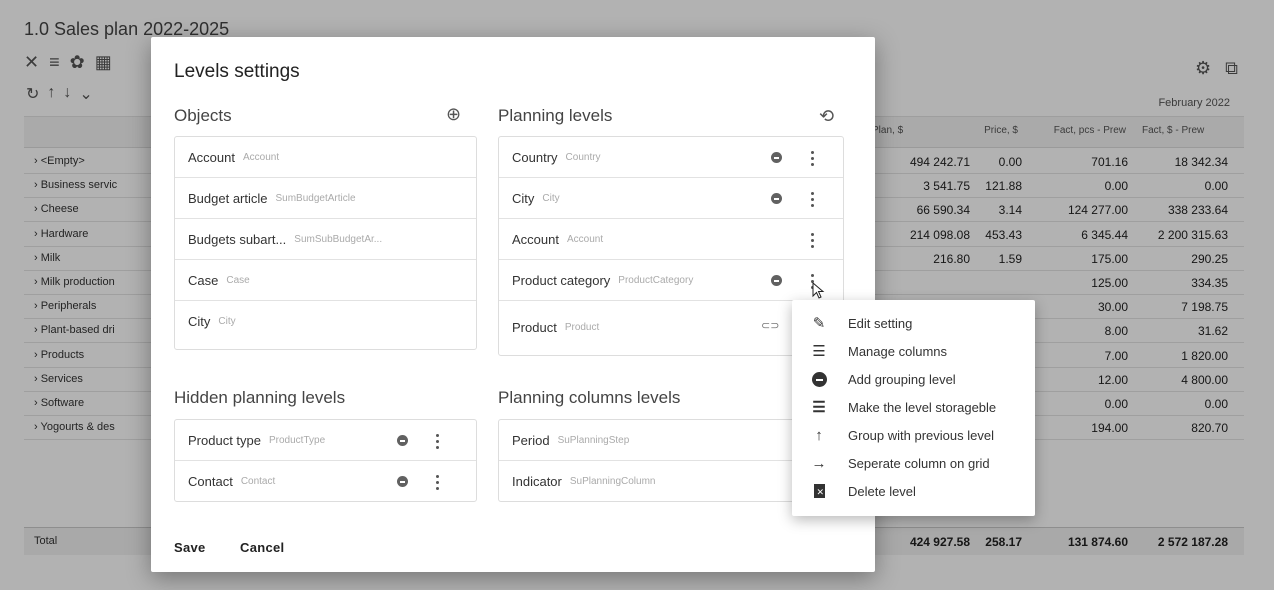 The image size is (1274, 590). I want to click on arrow-up-icon: ↑, so click(819, 435).